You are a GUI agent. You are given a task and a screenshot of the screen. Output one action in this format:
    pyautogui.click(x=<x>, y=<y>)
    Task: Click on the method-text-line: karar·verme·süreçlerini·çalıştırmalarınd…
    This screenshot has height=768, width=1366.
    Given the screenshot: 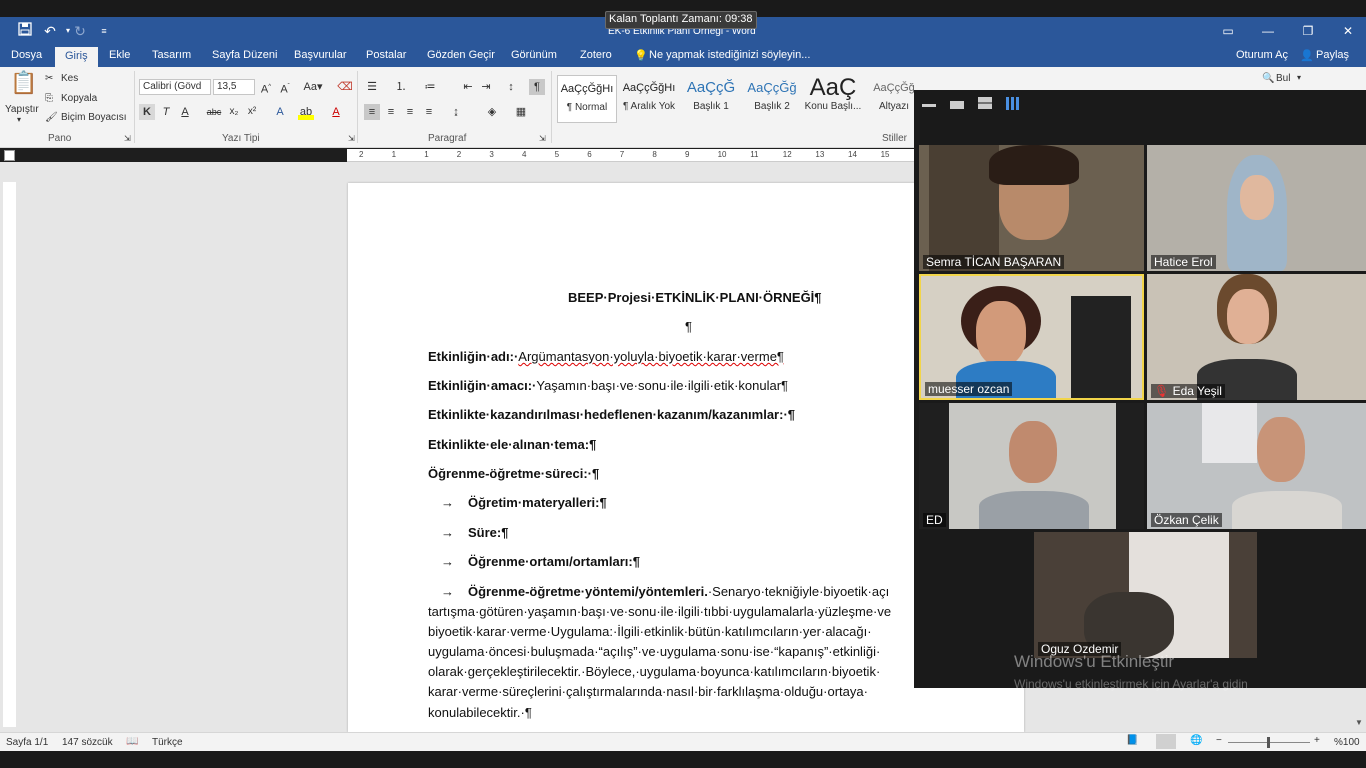 What is the action you would take?
    pyautogui.click(x=648, y=691)
    